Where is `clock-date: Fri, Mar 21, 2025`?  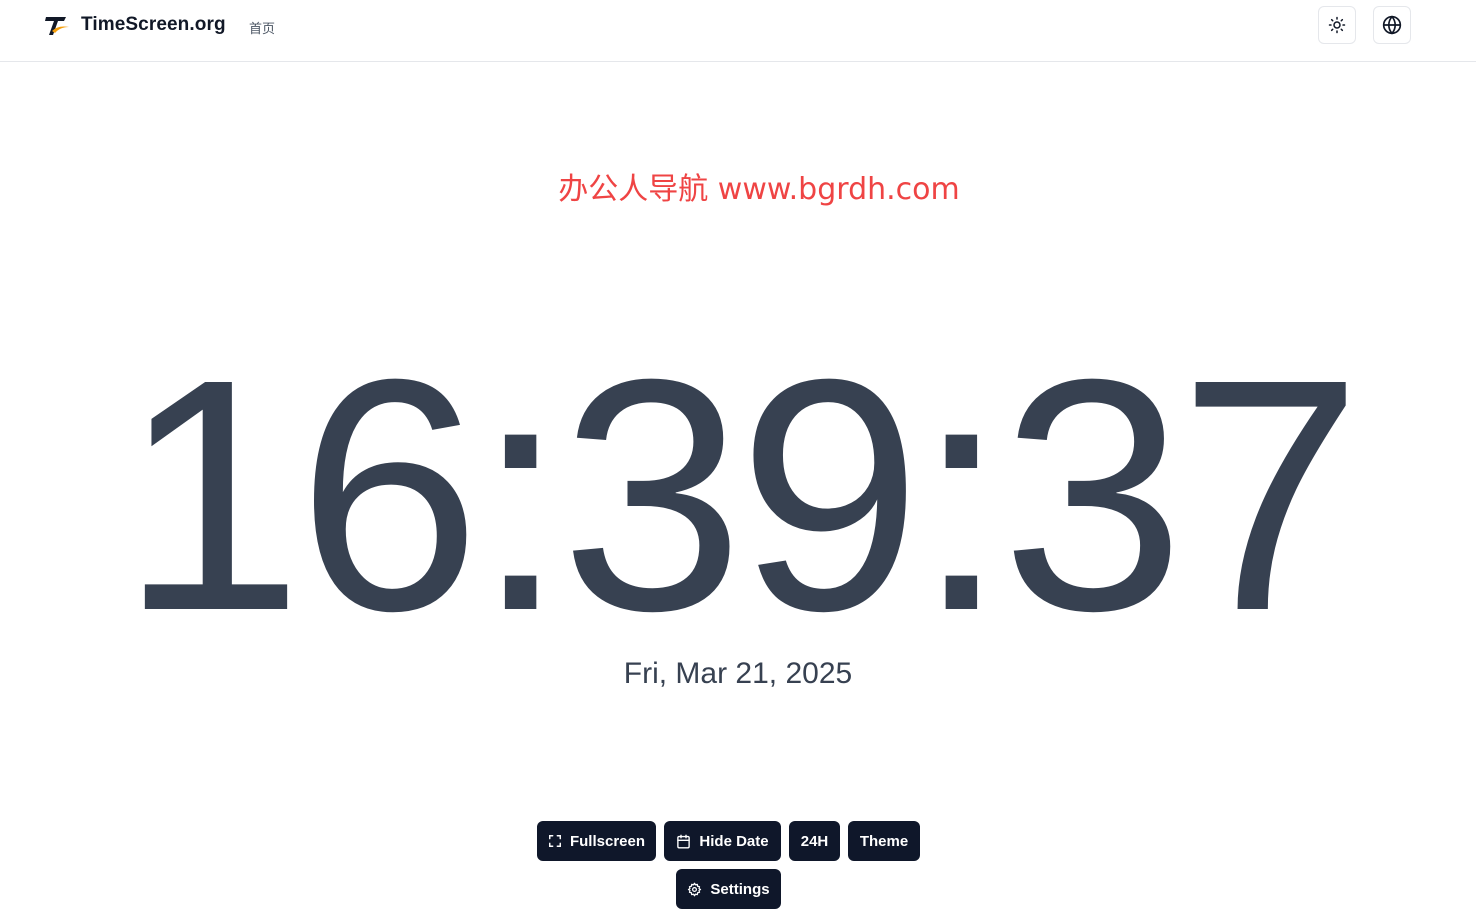
clock-date: Fri, Mar 21, 2025 is located at coordinates (738, 673).